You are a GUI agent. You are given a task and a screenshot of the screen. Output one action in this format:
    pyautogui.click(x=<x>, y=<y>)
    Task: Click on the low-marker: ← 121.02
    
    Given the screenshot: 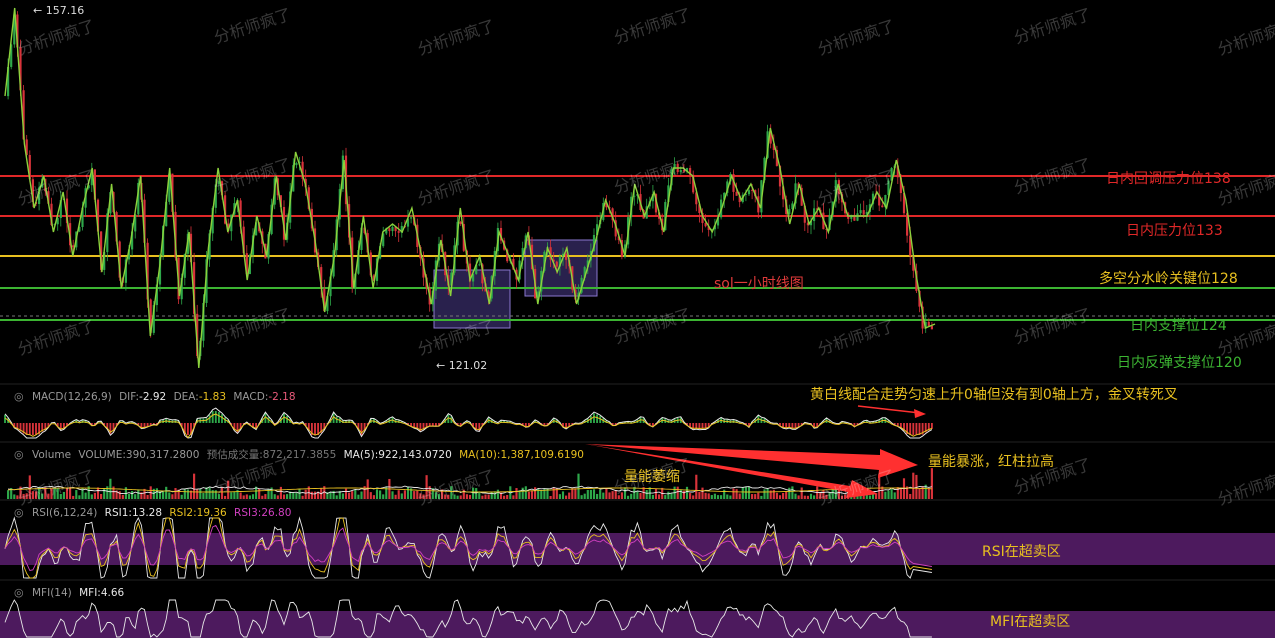 What is the action you would take?
    pyautogui.click(x=461, y=365)
    